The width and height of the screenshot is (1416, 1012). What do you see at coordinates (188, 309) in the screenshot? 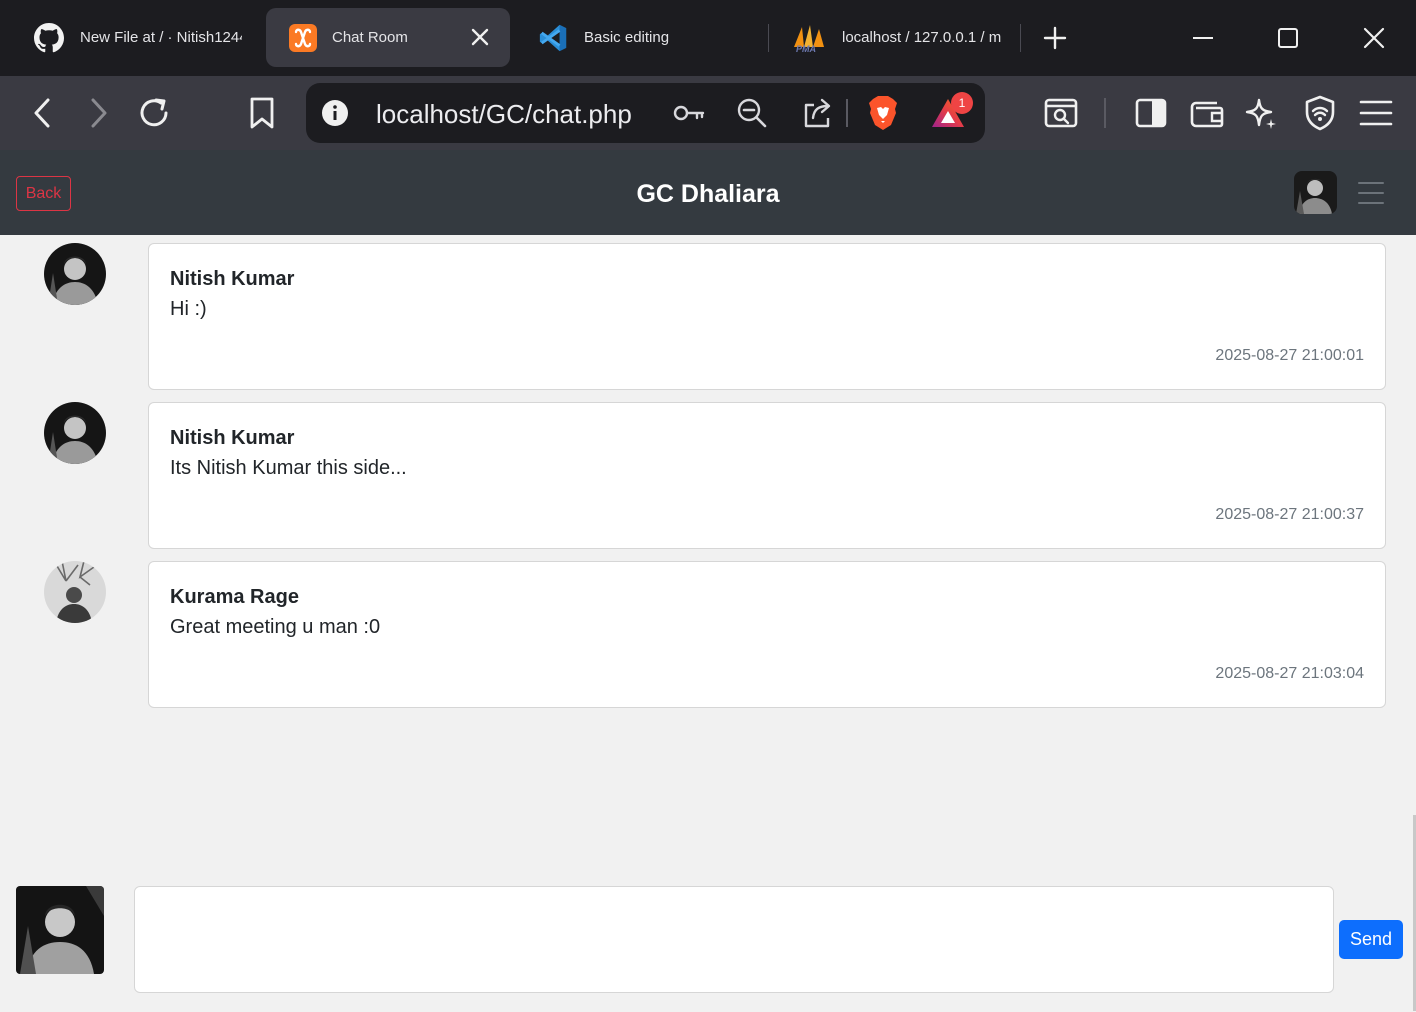
I see `message-text: Hi :)` at bounding box center [188, 309].